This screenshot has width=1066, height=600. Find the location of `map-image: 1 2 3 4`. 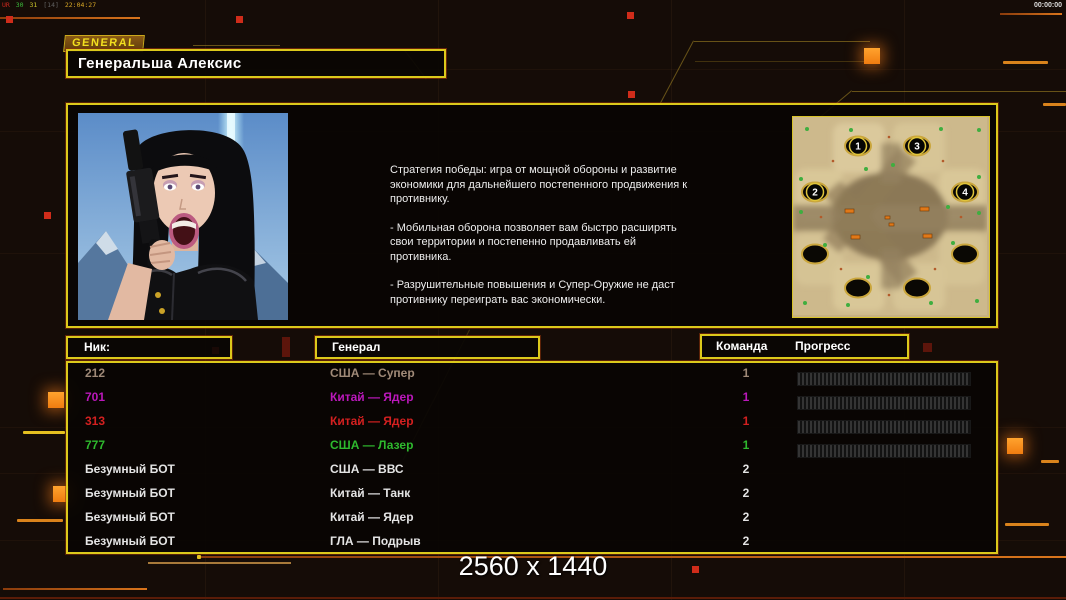

map-image: 1 2 3 4 is located at coordinates (890, 216).